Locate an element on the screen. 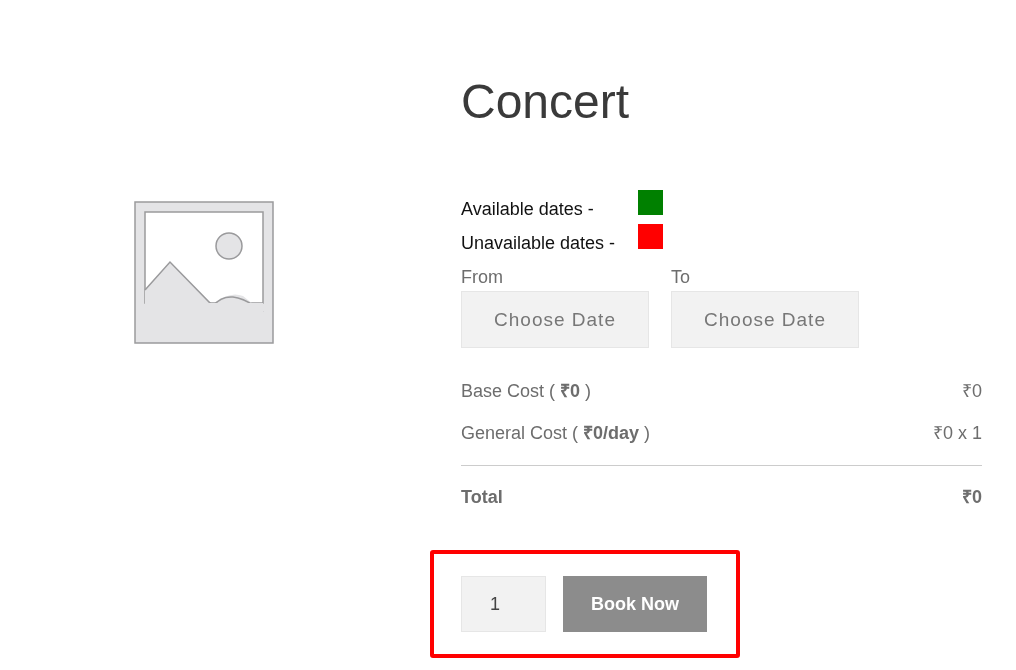 The image size is (1016, 670). date-label: From is located at coordinates (482, 277).